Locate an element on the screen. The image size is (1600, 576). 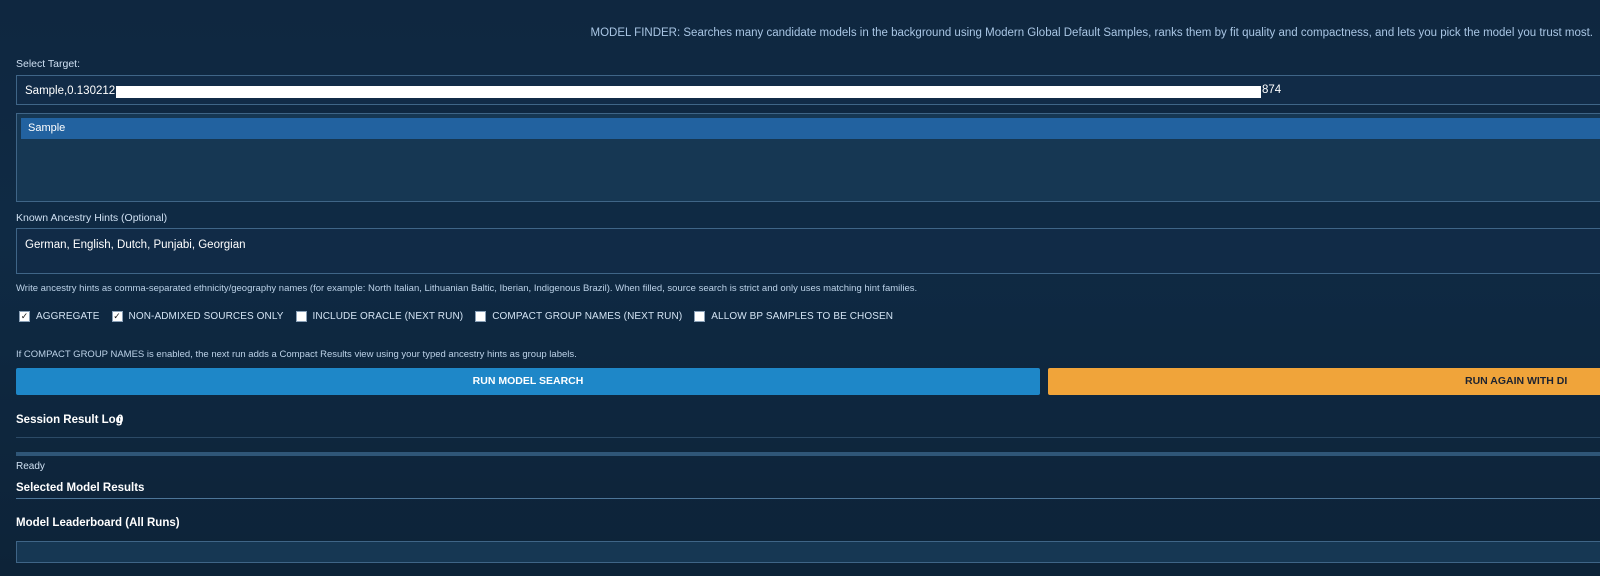
include-oracle-option: INCLUDE ORACLE (NEXT RUN) is located at coordinates (379, 316).